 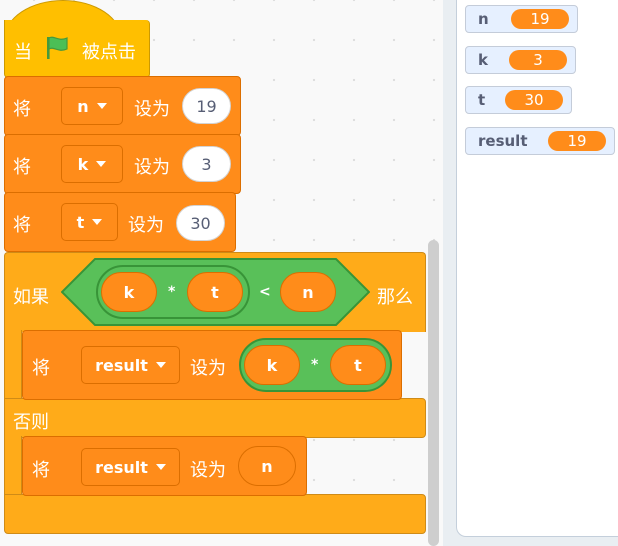 I want to click on hat-suffix-label: 被点击, so click(x=109, y=52).